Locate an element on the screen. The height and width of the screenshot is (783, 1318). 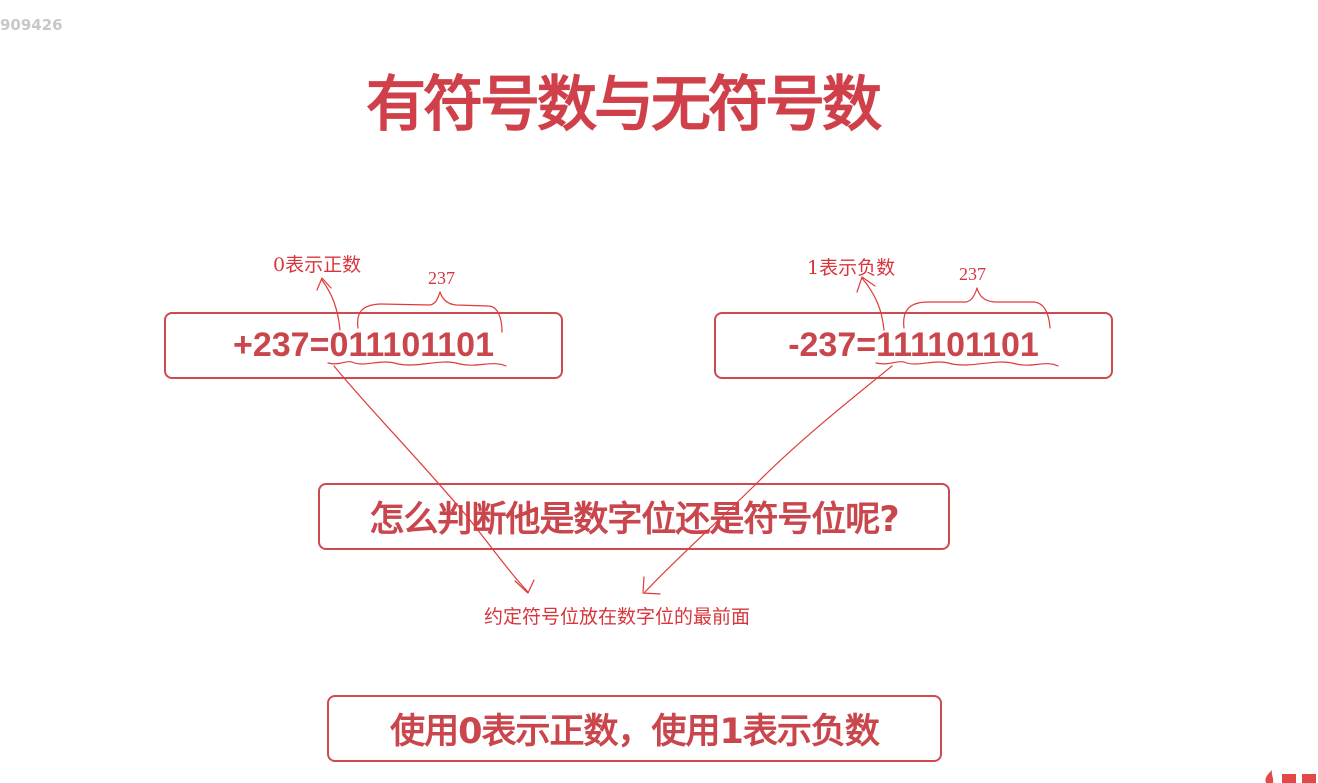
page-title: 有符号数与无符号数 is located at coordinates (624, 105).